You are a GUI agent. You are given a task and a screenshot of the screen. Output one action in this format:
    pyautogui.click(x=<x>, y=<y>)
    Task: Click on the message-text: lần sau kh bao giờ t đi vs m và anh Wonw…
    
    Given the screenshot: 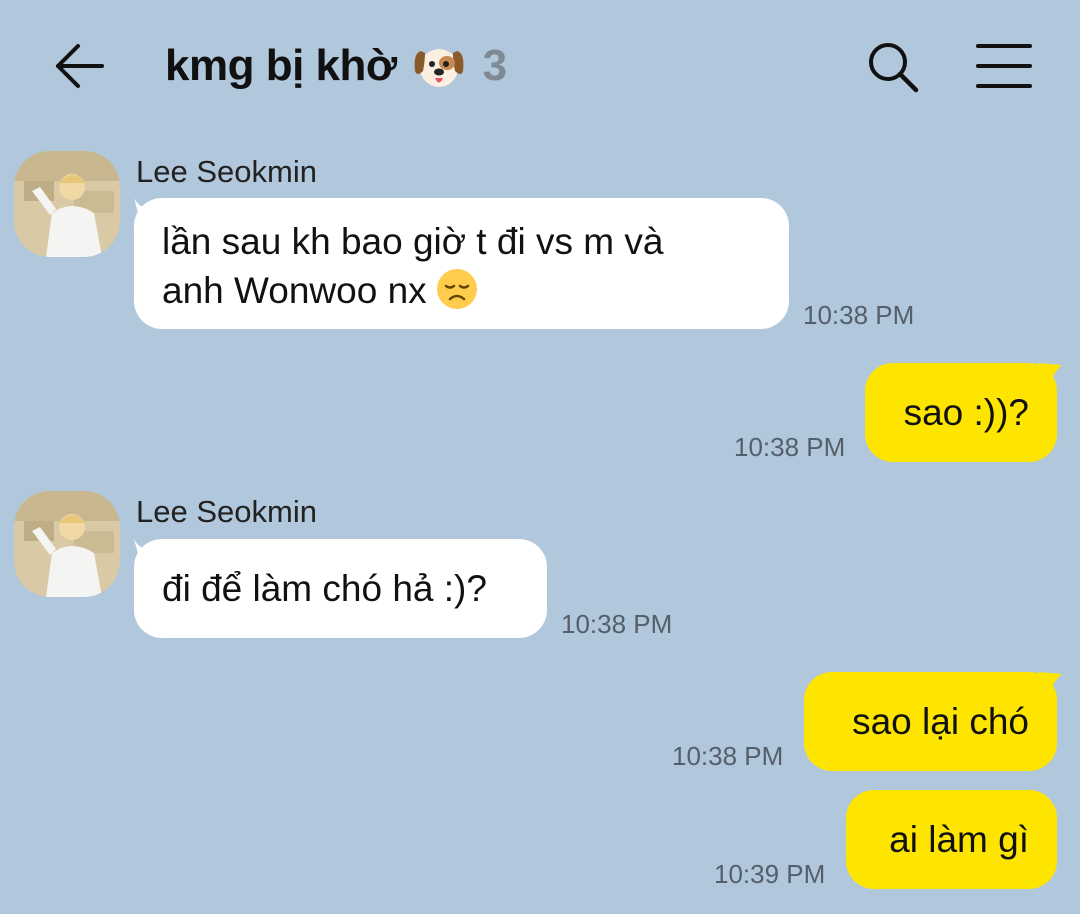 What is the action you would take?
    pyautogui.click(x=412, y=266)
    